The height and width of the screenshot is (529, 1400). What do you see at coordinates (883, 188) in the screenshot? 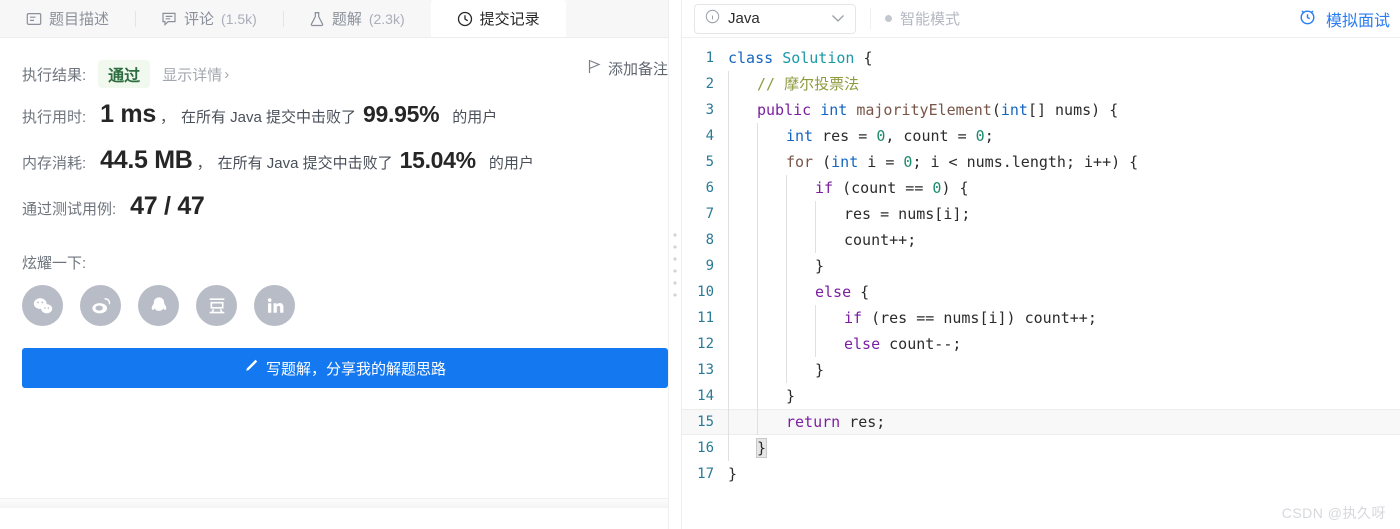
I see `code-token: (count ==` at bounding box center [883, 188].